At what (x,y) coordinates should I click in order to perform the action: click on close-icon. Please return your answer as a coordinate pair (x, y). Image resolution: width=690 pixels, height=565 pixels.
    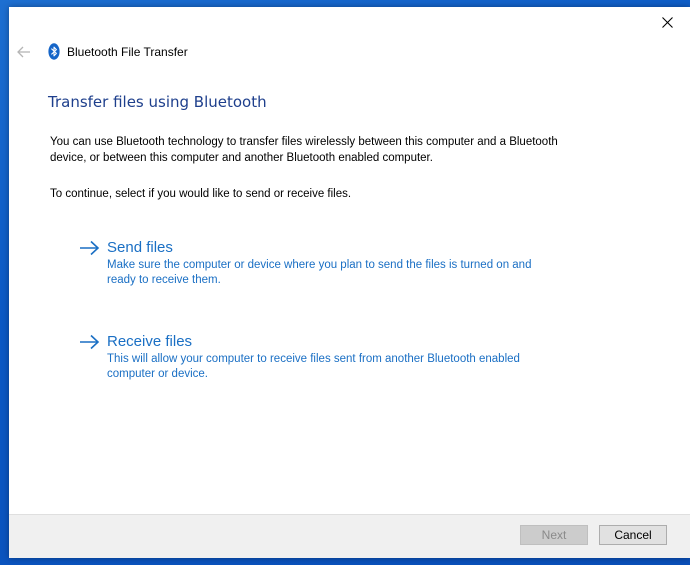
    Looking at the image, I should click on (667, 22).